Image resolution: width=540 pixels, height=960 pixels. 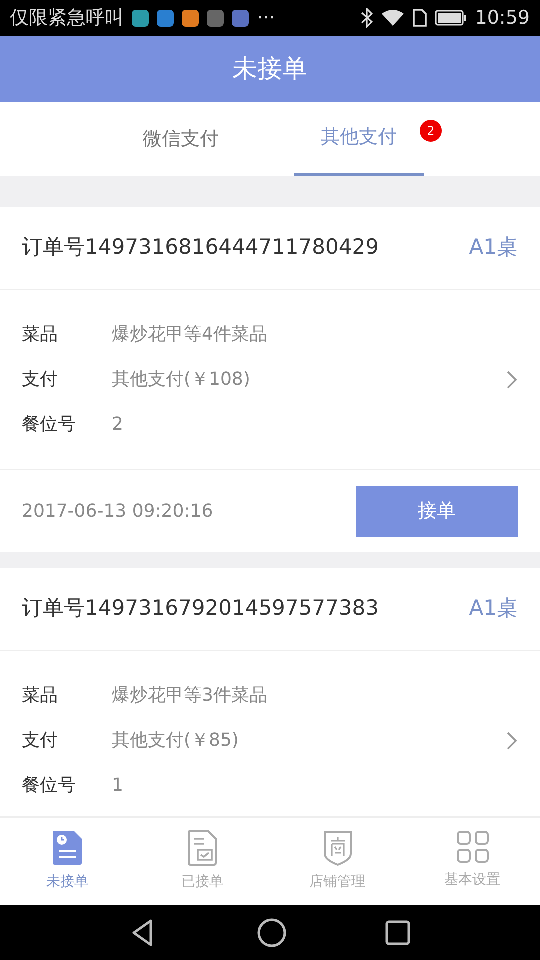 What do you see at coordinates (437, 511) in the screenshot?
I see `accept-order-button: 接单` at bounding box center [437, 511].